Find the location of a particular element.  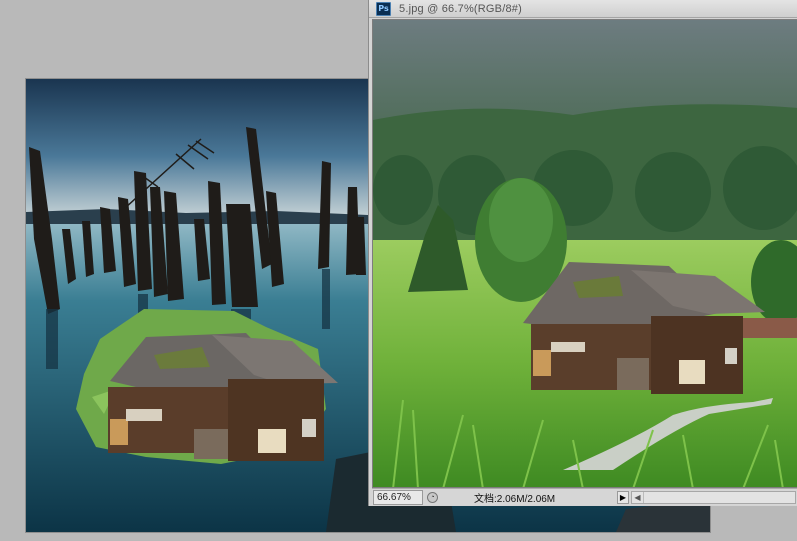

status-menu-arrow-icon: ▶ is located at coordinates (623, 497).